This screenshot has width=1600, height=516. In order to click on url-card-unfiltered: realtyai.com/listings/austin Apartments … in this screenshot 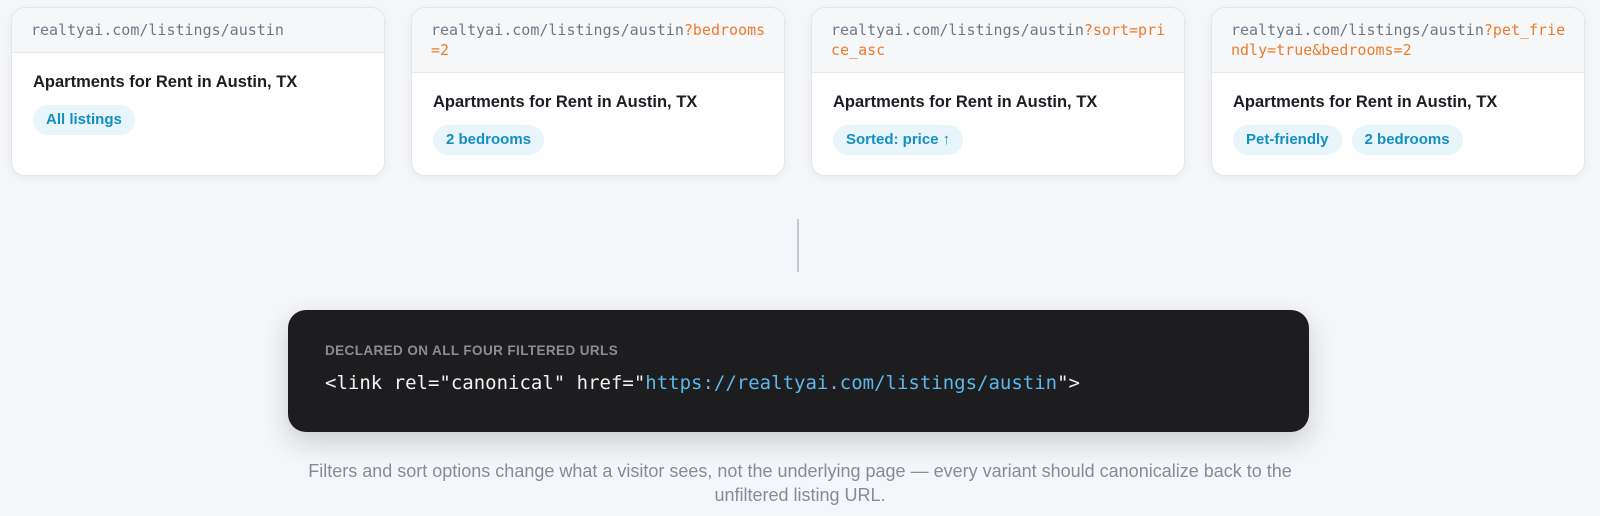, I will do `click(198, 91)`.